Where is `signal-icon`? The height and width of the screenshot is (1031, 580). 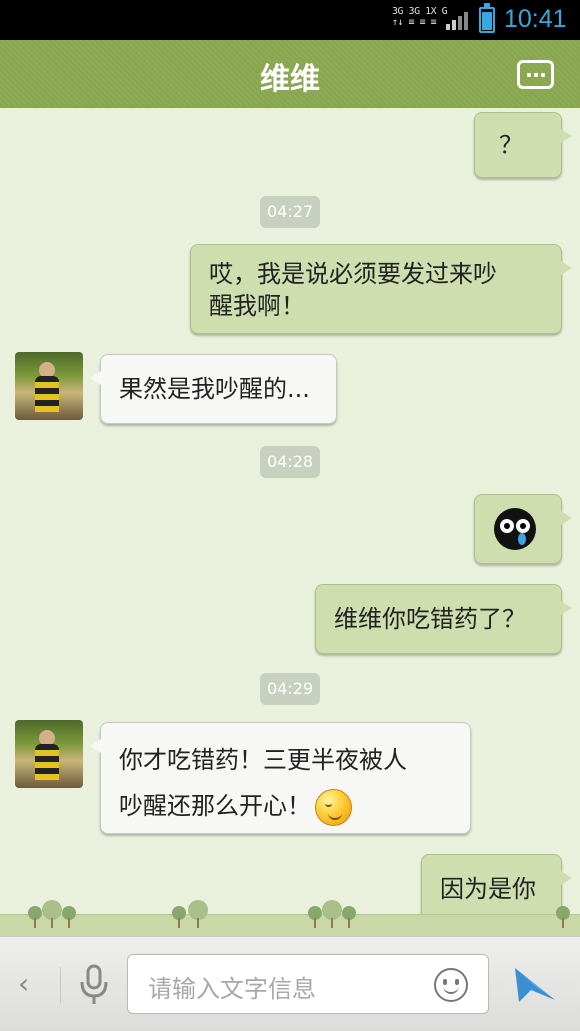
signal-icon is located at coordinates (457, 21).